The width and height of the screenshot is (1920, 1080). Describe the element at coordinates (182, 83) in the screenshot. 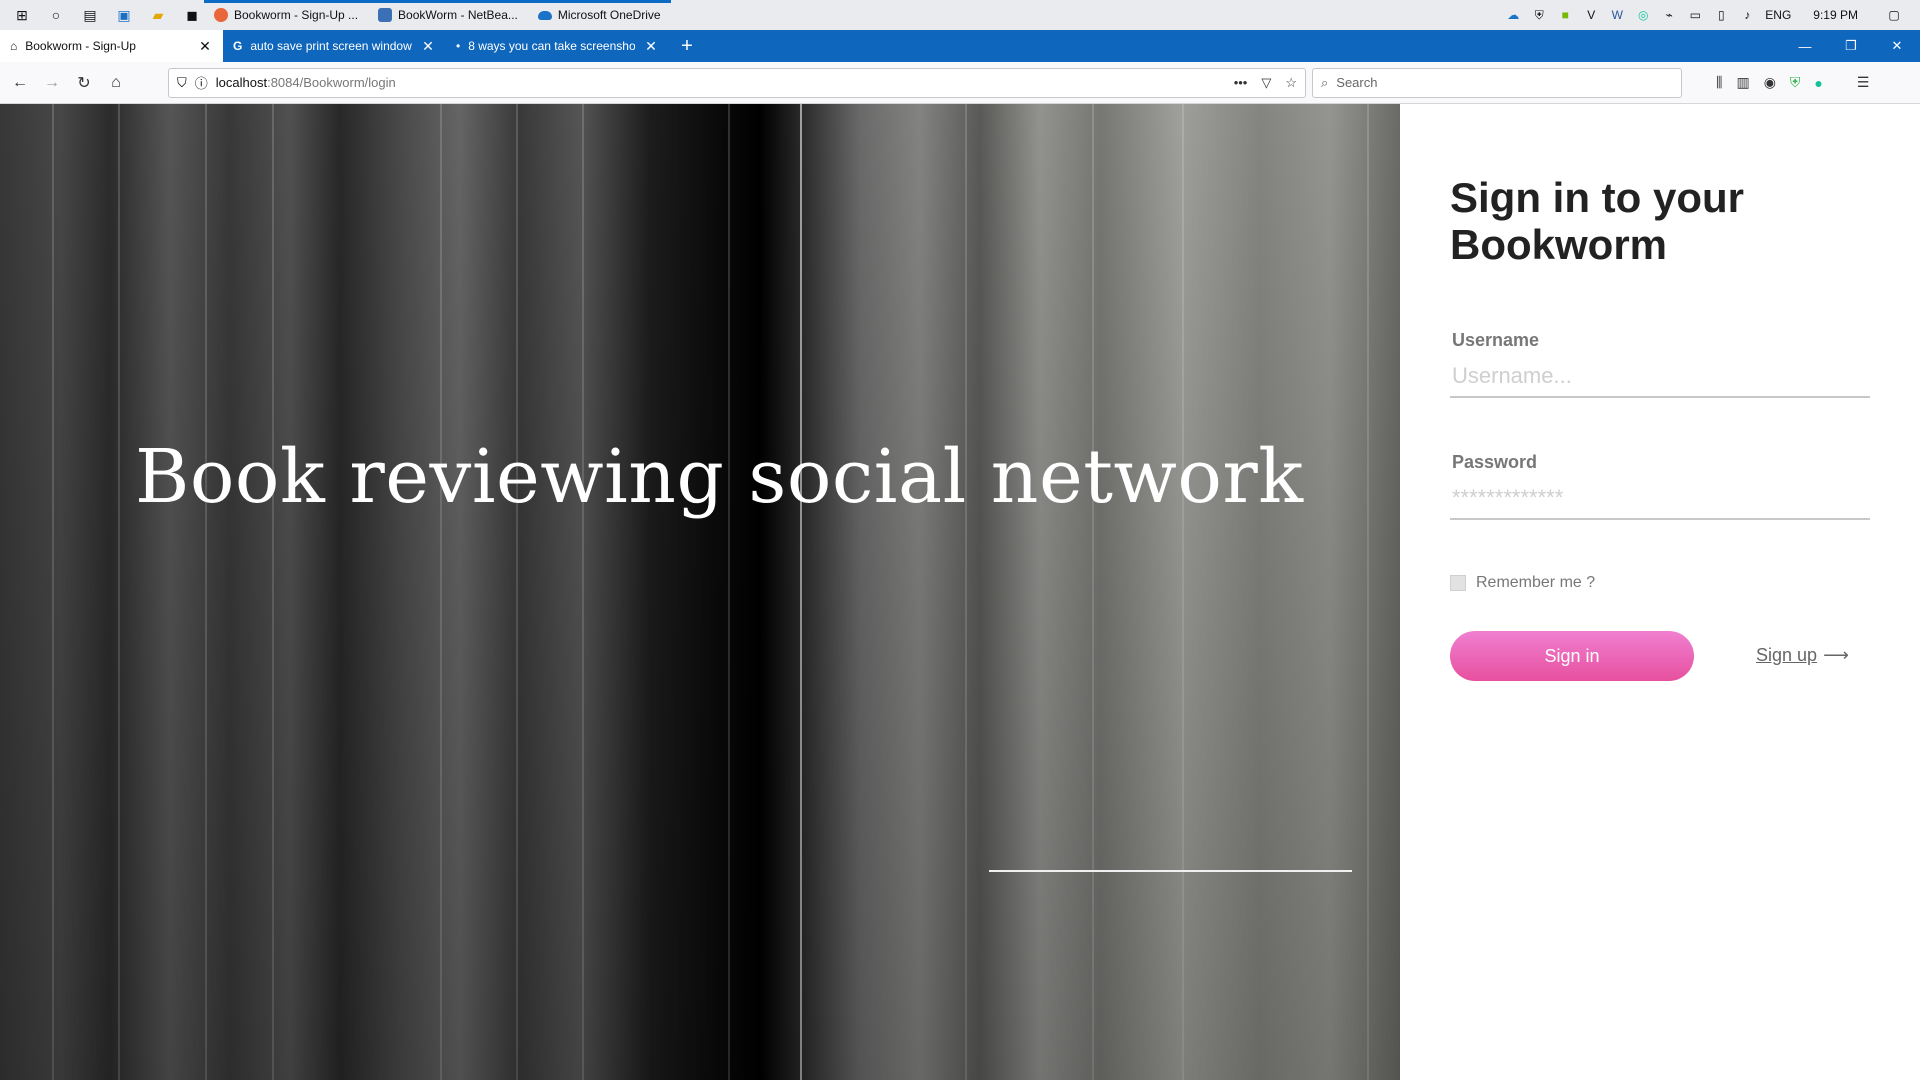

I see `tracking-shield-icon: ⛉` at that location.